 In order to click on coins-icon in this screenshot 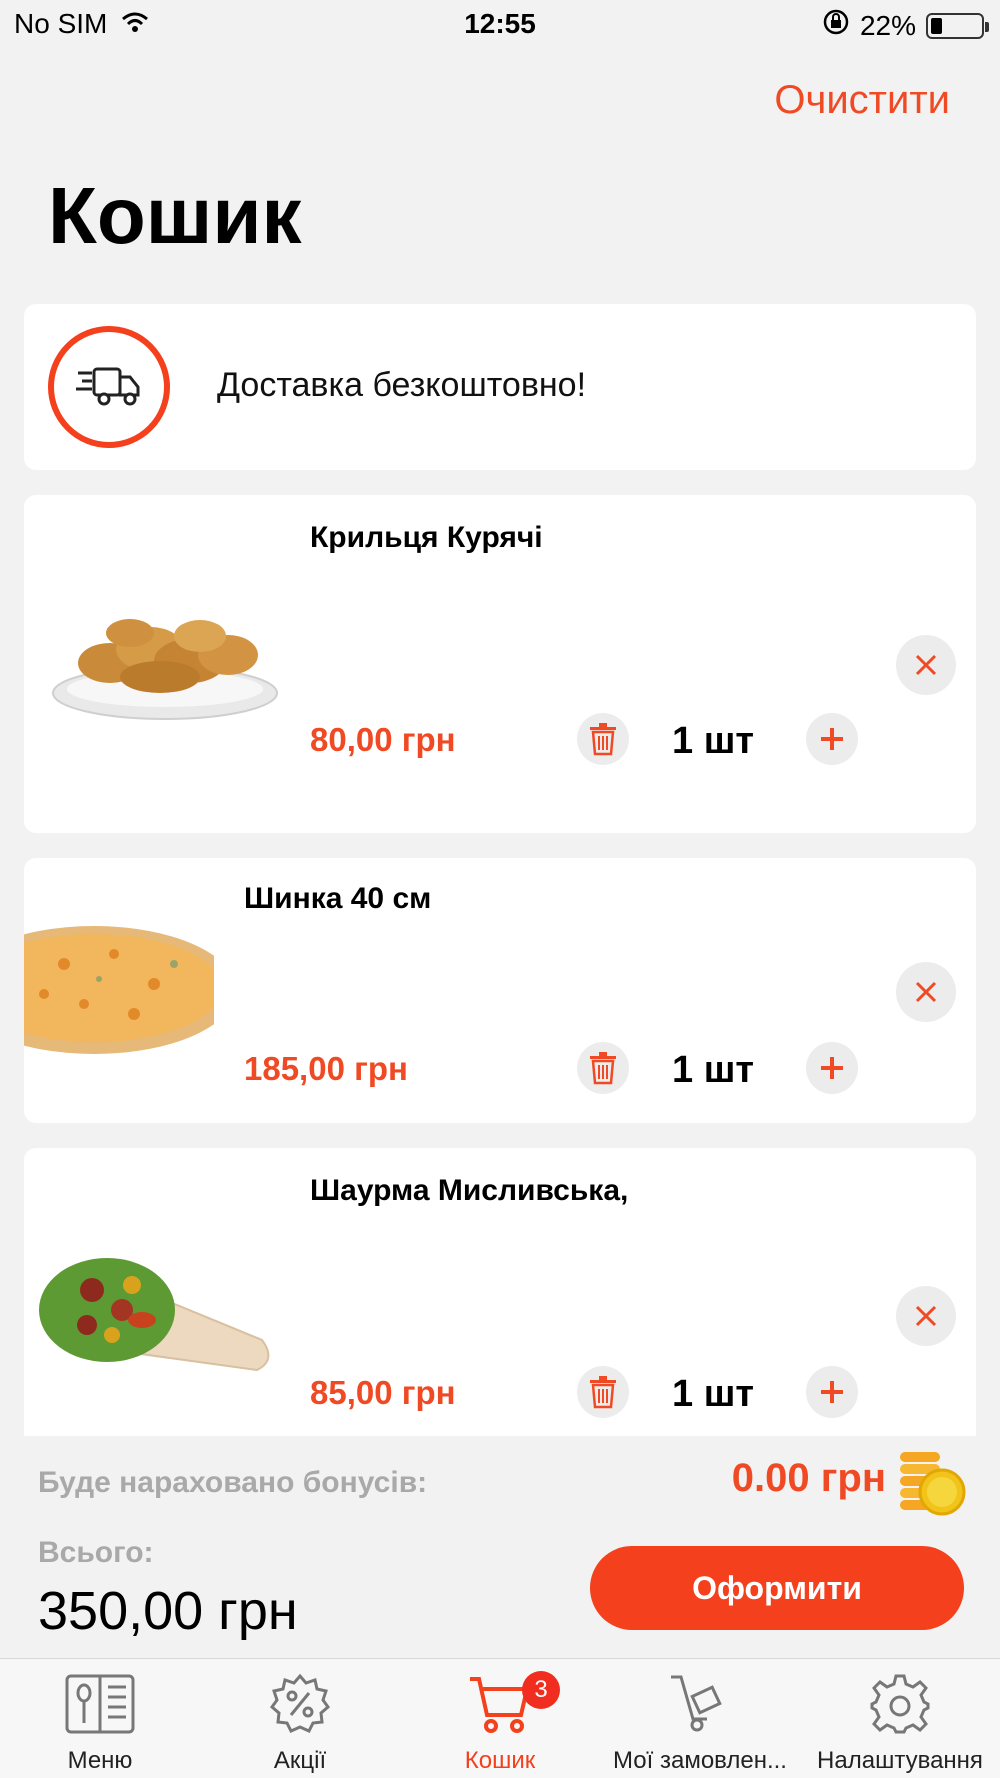, I will do `click(931, 1483)`.